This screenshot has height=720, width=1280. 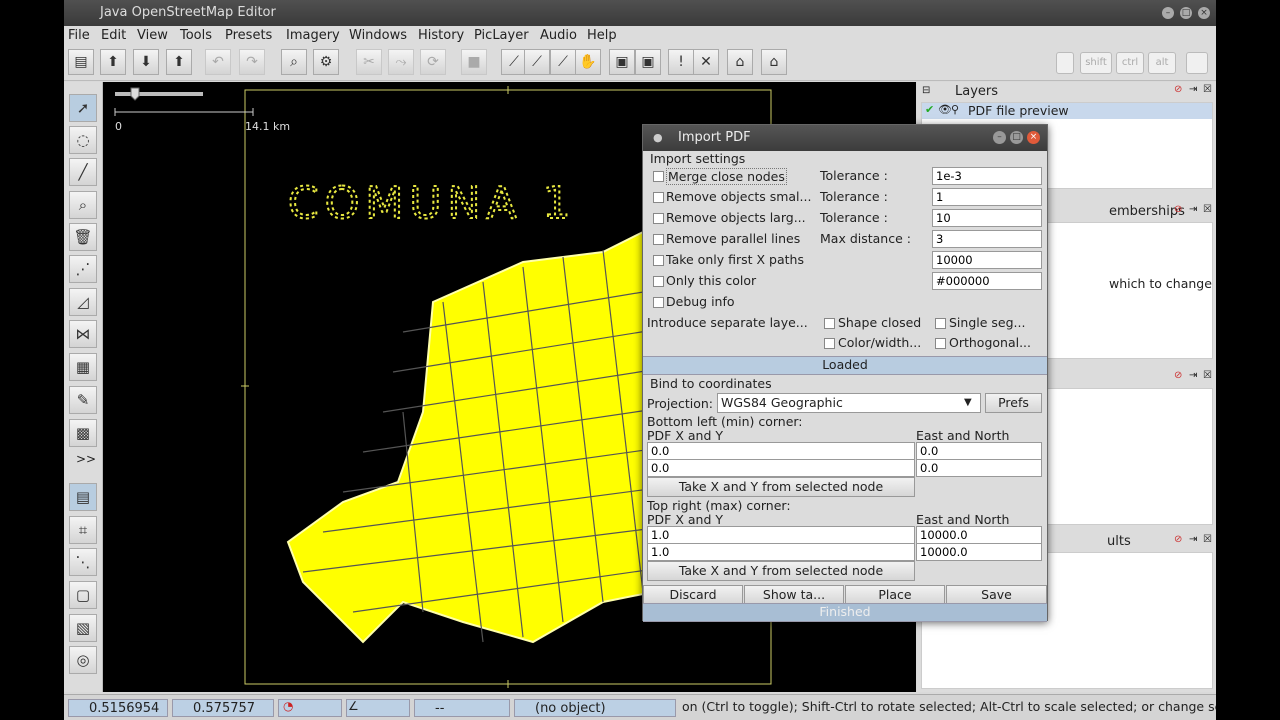 I want to click on menu-file: File, so click(x=79, y=35).